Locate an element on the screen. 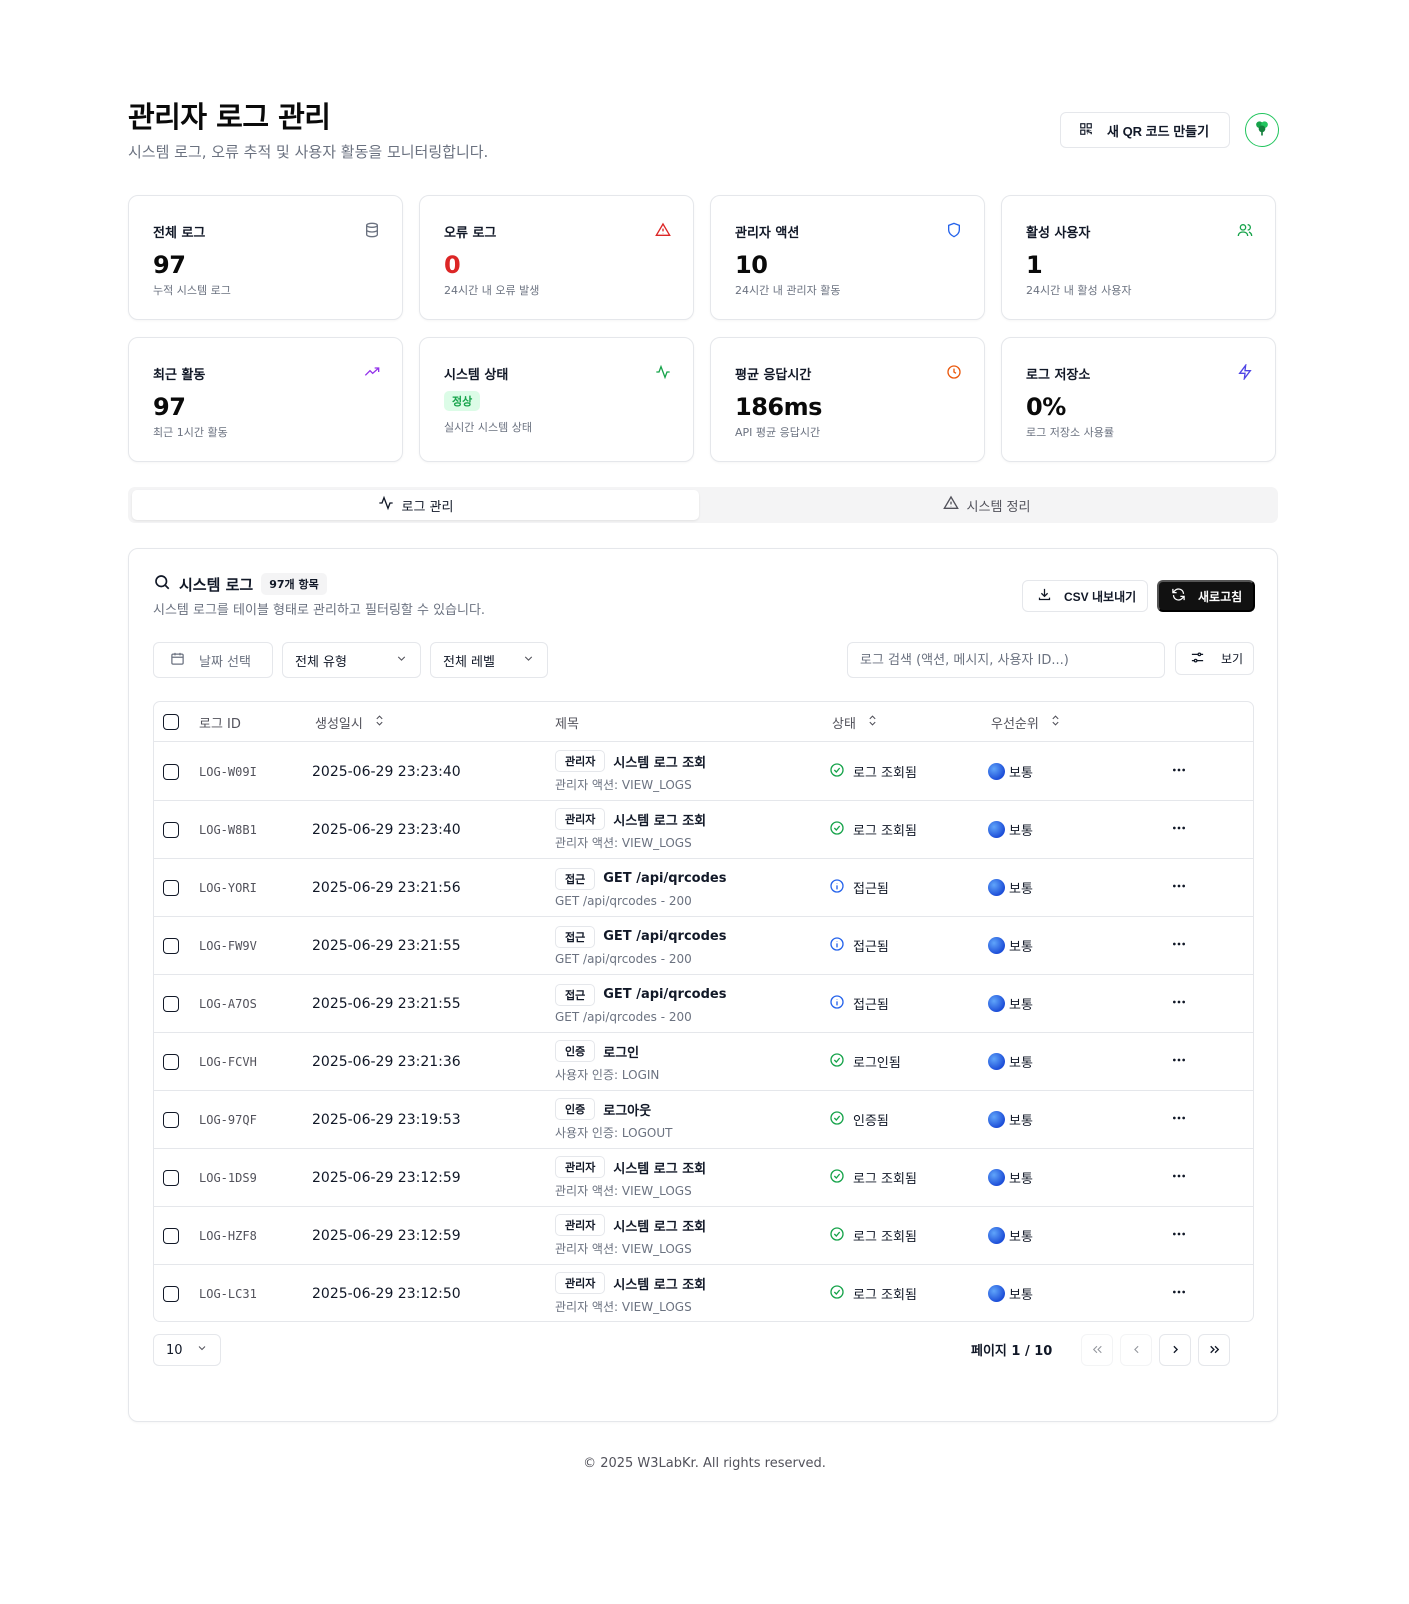 The width and height of the screenshot is (1409, 1604). new-qr-code-button: 새 QR 코드 만들기 is located at coordinates (1145, 130).